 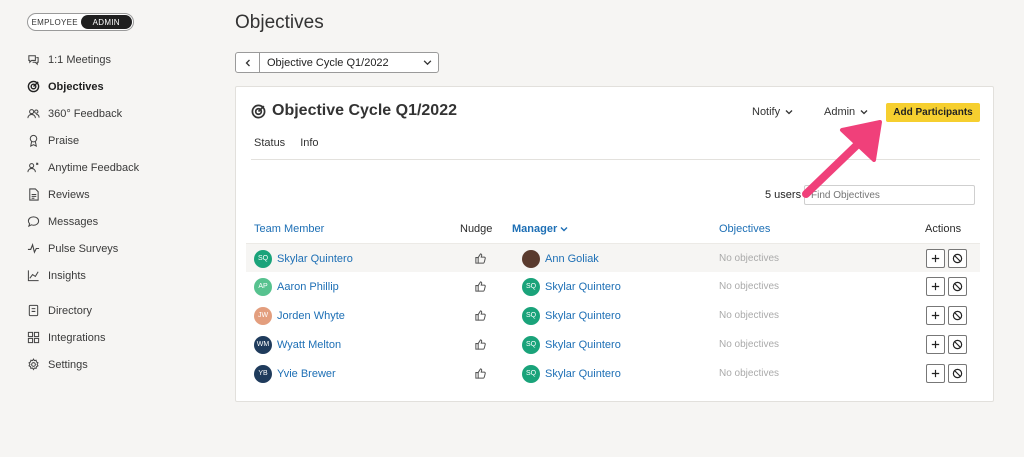 I want to click on sidebar-item-360-feedback: 360° Feedback, so click(x=82, y=113).